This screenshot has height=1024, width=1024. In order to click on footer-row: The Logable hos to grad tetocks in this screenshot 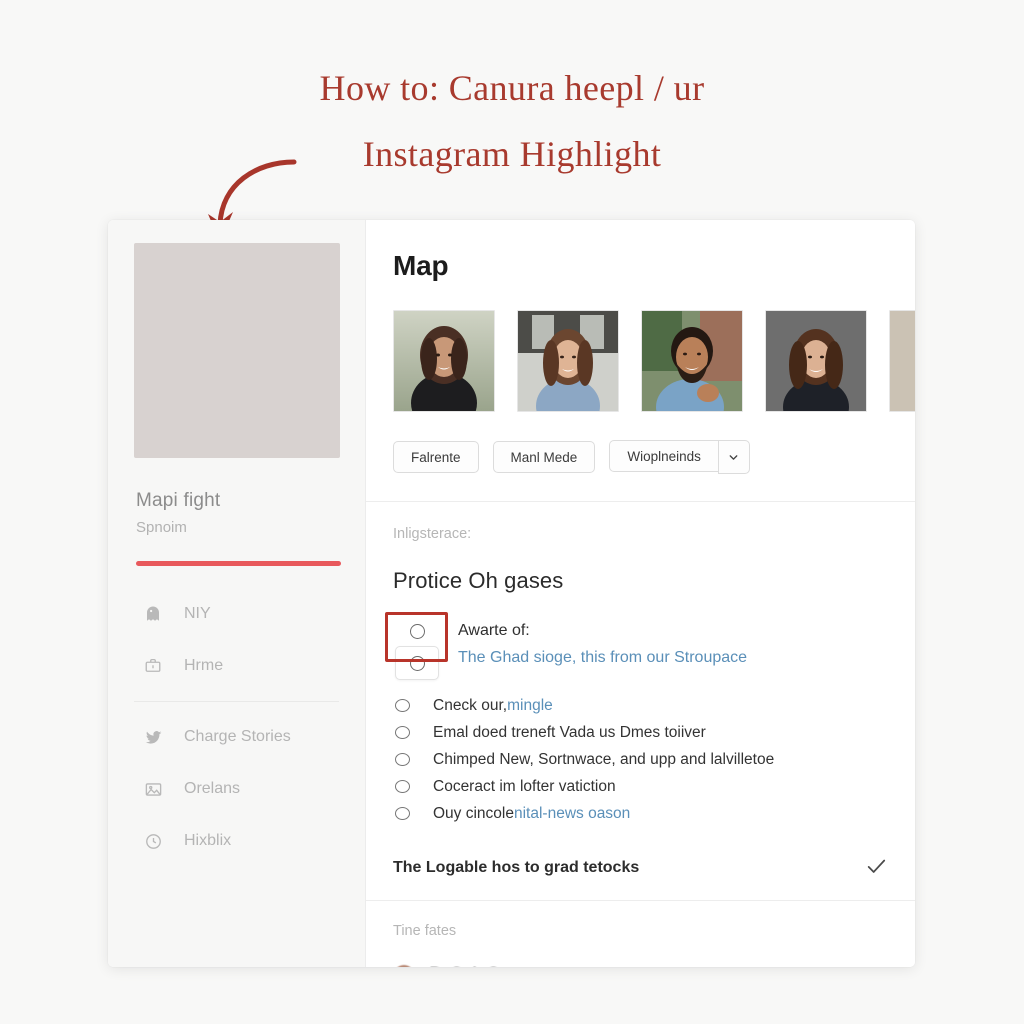, I will do `click(640, 868)`.